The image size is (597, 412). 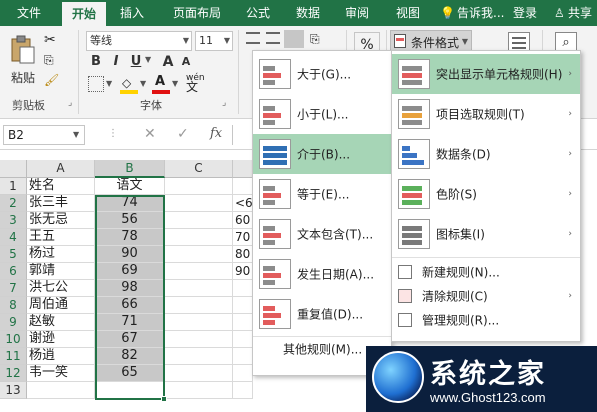 What do you see at coordinates (136, 62) in the screenshot?
I see `underline-button: U` at bounding box center [136, 62].